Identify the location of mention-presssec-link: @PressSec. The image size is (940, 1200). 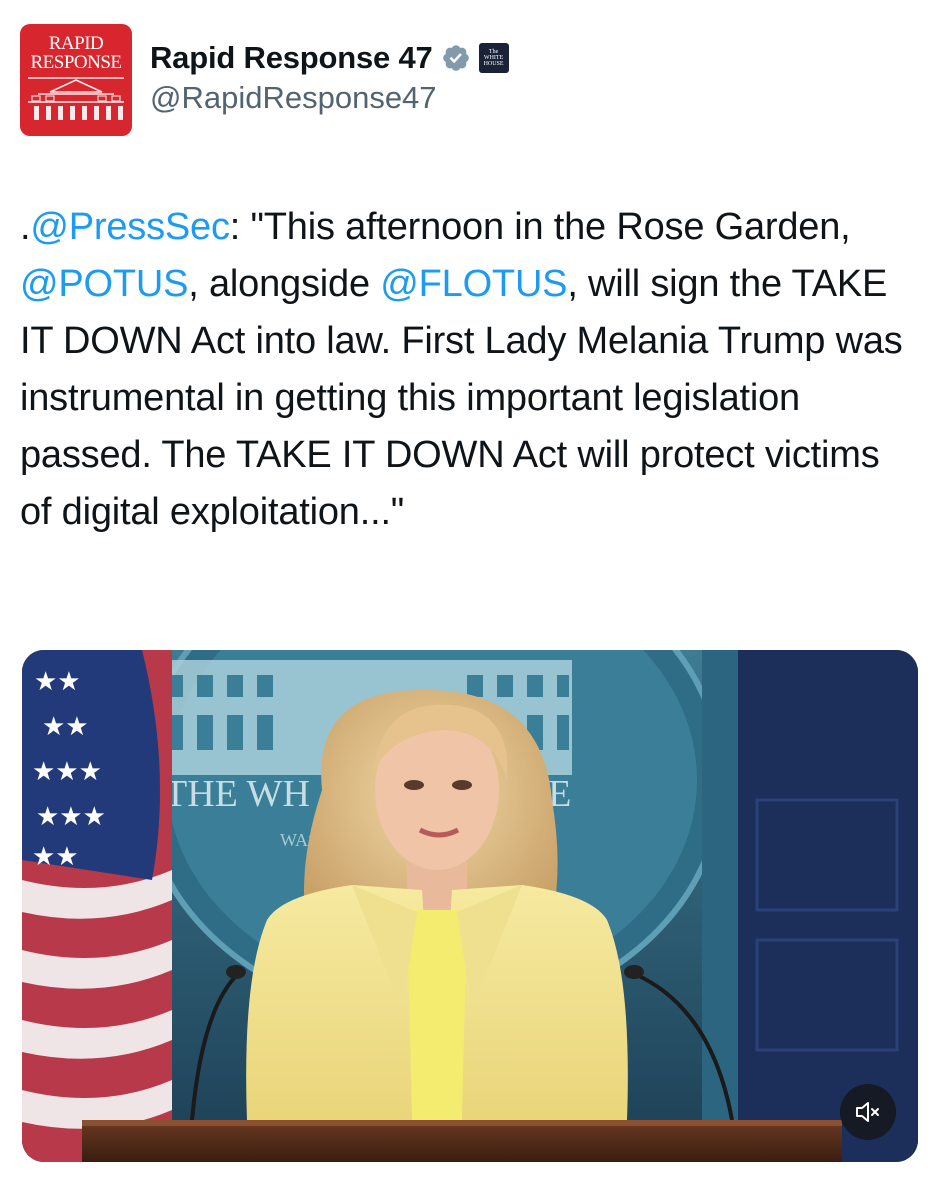
(130, 227).